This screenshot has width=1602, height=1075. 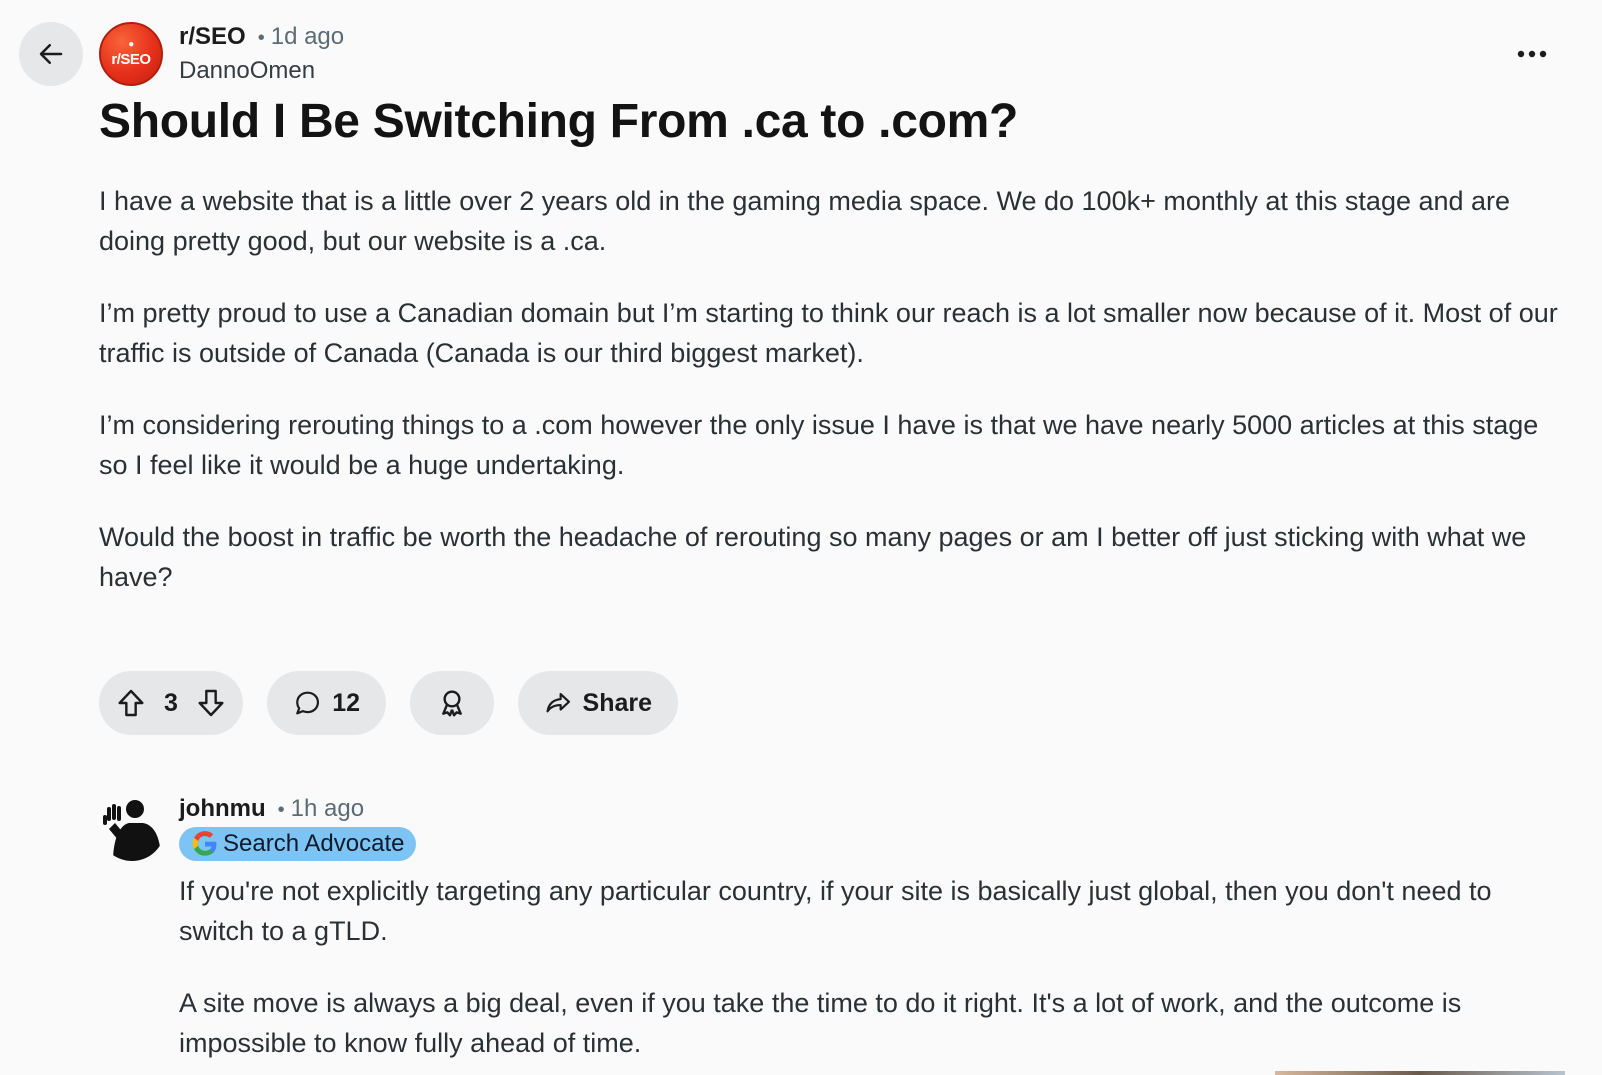 I want to click on more-options-button, so click(x=1532, y=54).